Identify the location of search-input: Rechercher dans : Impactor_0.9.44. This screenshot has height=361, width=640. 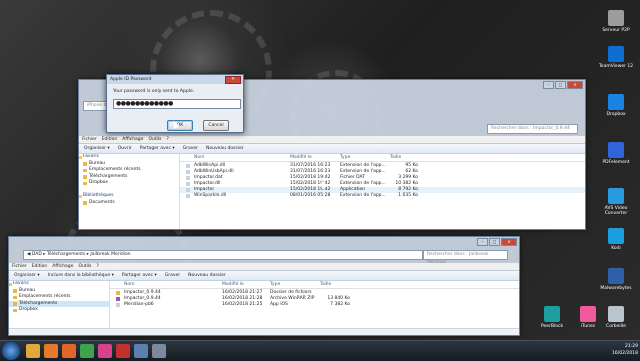
(532, 129).